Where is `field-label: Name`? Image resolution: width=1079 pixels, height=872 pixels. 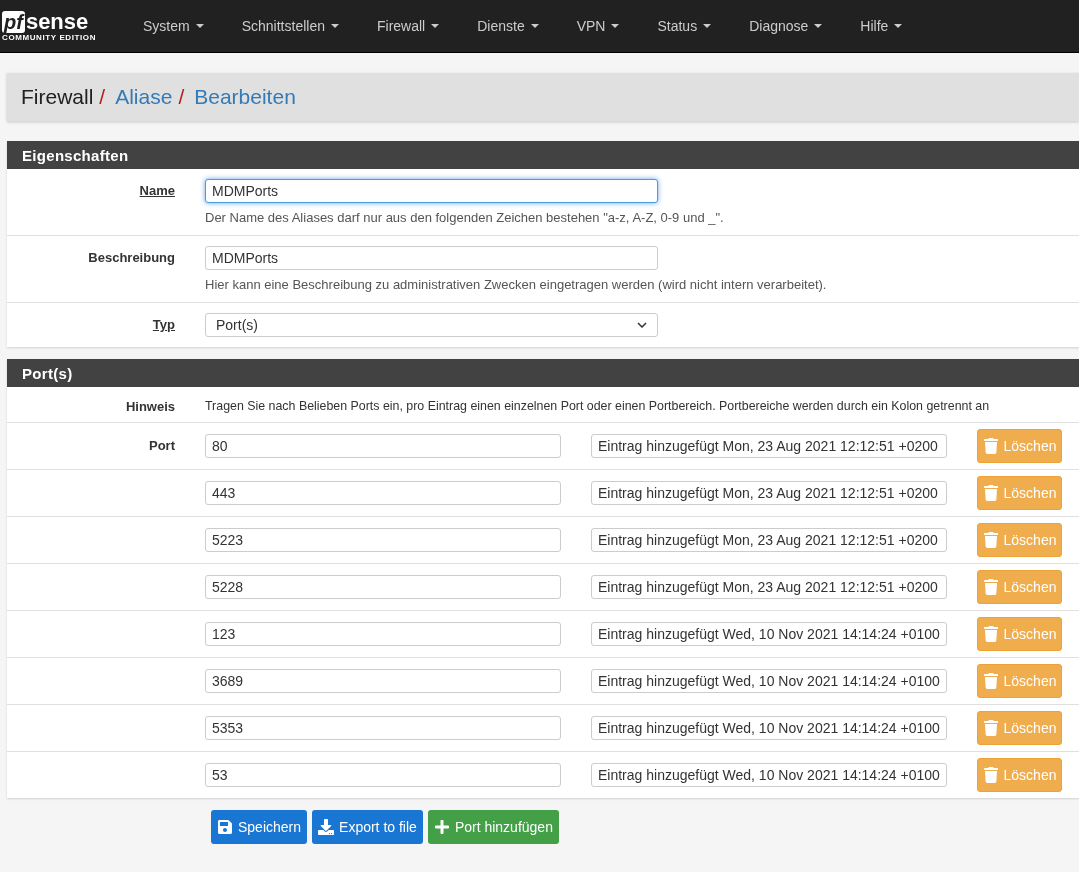 field-label: Name is located at coordinates (157, 190).